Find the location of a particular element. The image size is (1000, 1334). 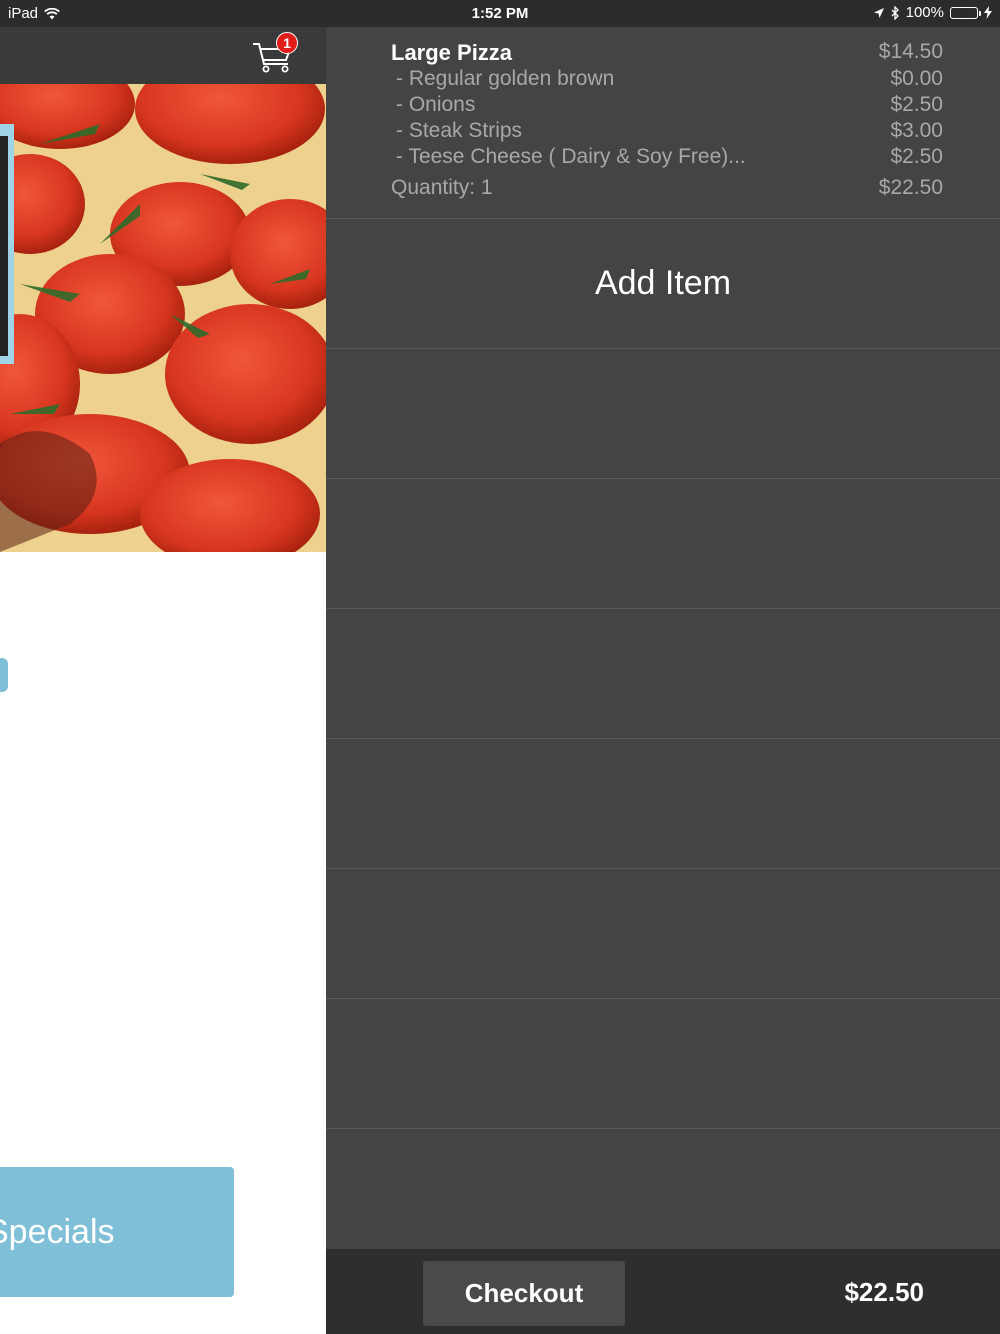

specials-label: Specials is located at coordinates (57, 1231).